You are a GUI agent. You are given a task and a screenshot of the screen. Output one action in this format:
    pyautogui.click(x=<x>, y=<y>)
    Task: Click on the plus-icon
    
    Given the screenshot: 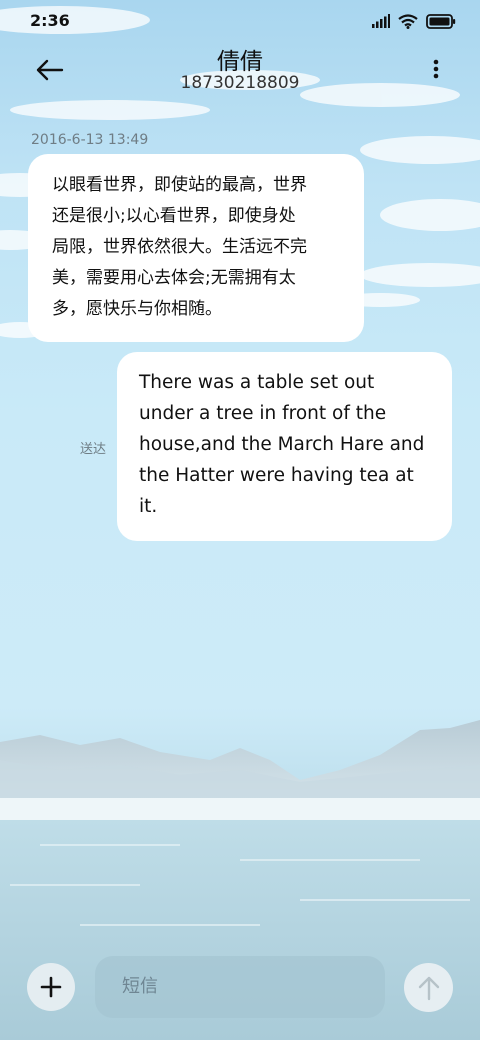 What is the action you would take?
    pyautogui.click(x=51, y=987)
    